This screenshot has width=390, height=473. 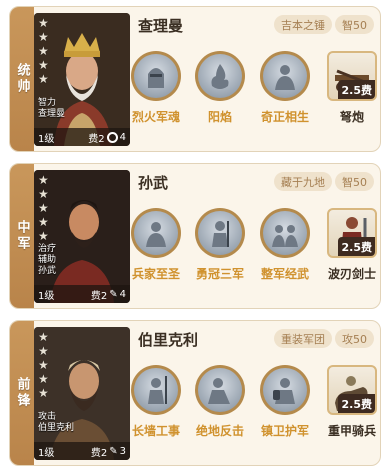 What do you see at coordinates (82, 393) in the screenshot?
I see `hero-portrait: ★ ★ ★ ★ ★ 攻击 伯里克利 1级 费2 ✎ 3` at bounding box center [82, 393].